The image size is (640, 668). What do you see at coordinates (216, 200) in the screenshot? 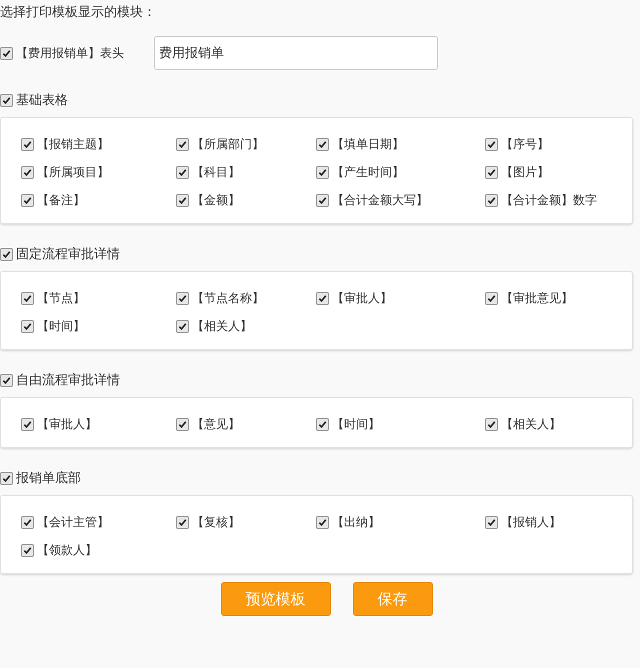
I see `option-label: 【金额】` at bounding box center [216, 200].